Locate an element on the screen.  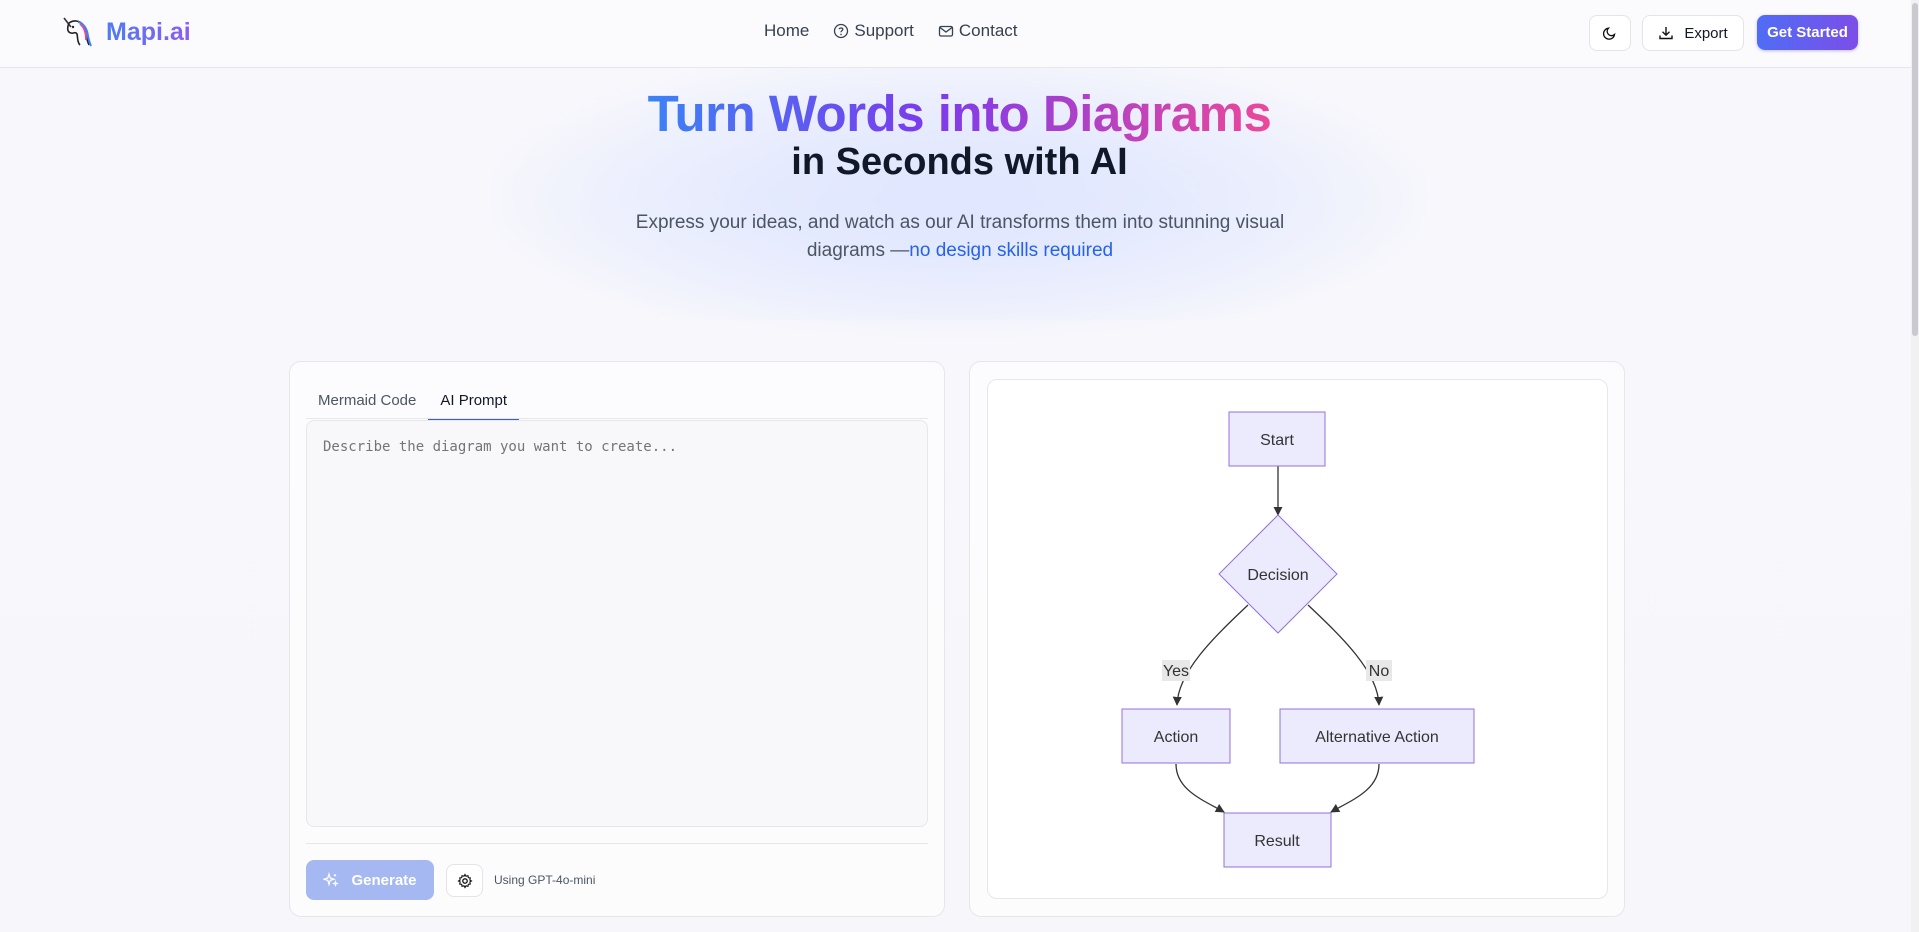
edge-label-yes: Yes is located at coordinates (1176, 671).